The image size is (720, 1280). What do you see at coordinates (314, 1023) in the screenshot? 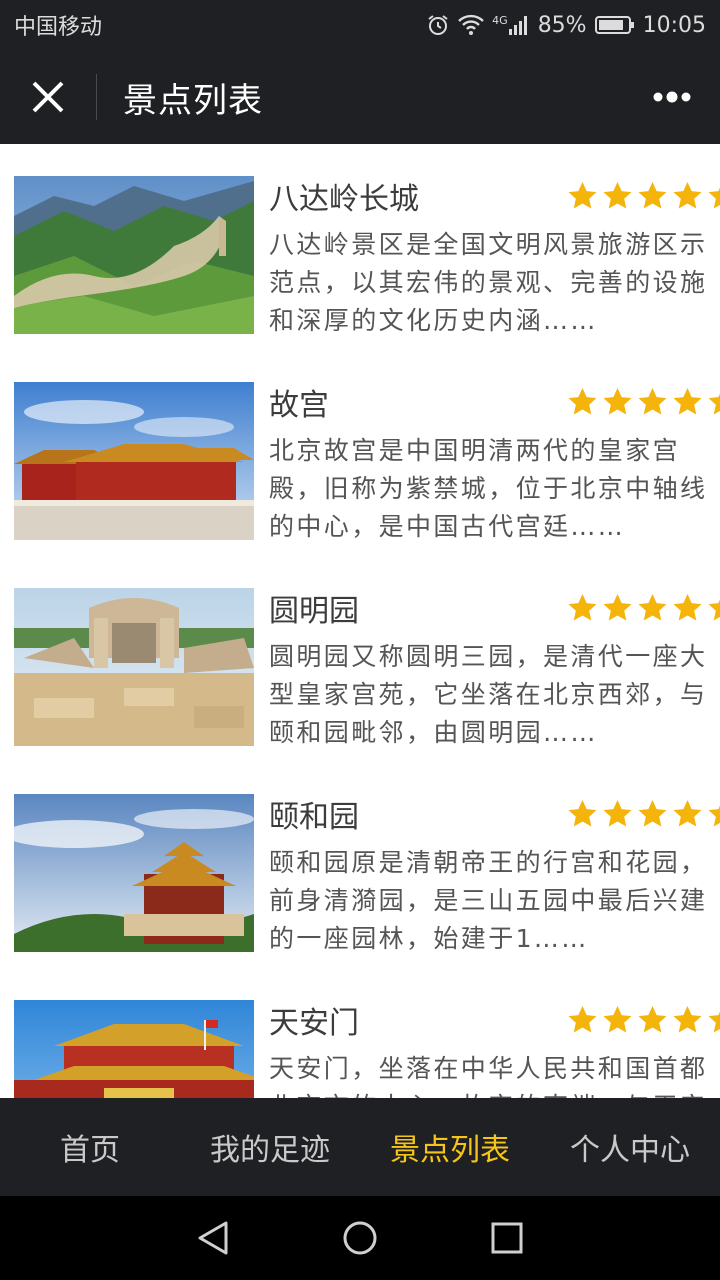
I see `item-title: 天安门` at bounding box center [314, 1023].